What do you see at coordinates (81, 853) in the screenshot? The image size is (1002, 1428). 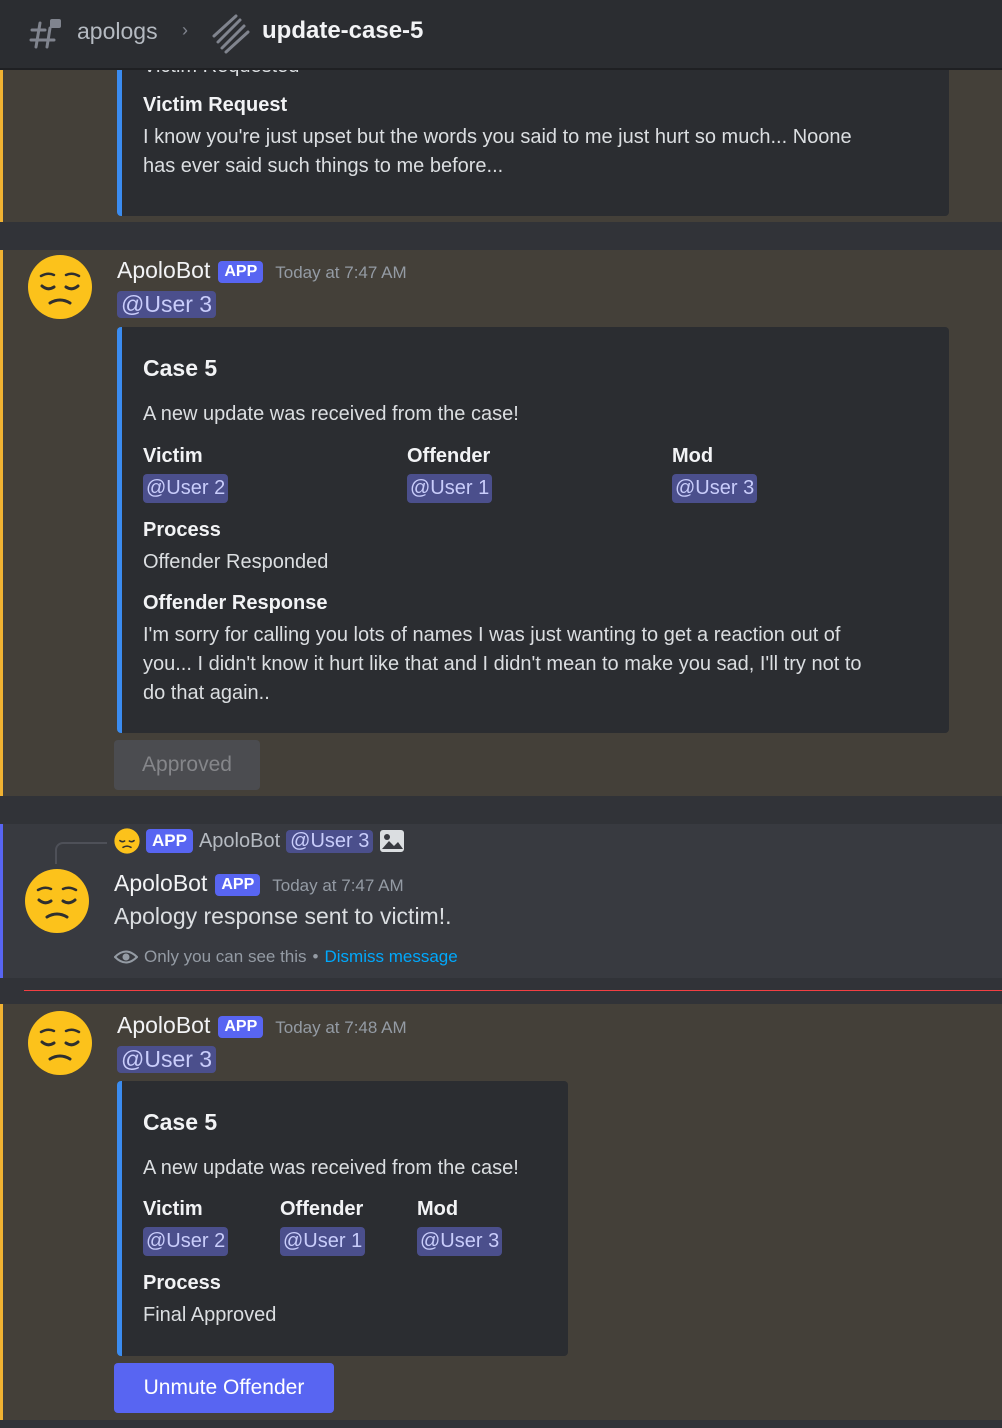 I see `reply-spine` at bounding box center [81, 853].